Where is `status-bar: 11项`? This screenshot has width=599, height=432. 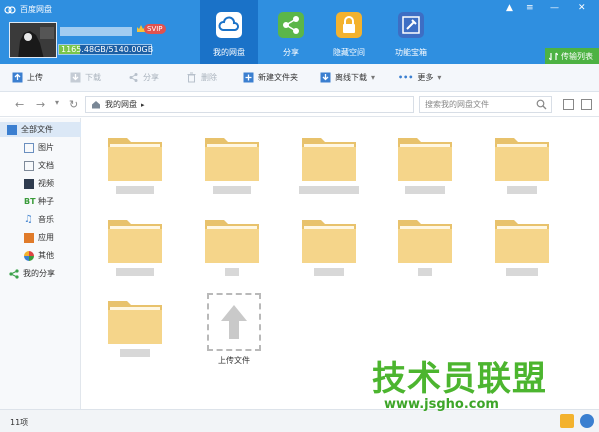 status-bar: 11项 is located at coordinates (299, 420).